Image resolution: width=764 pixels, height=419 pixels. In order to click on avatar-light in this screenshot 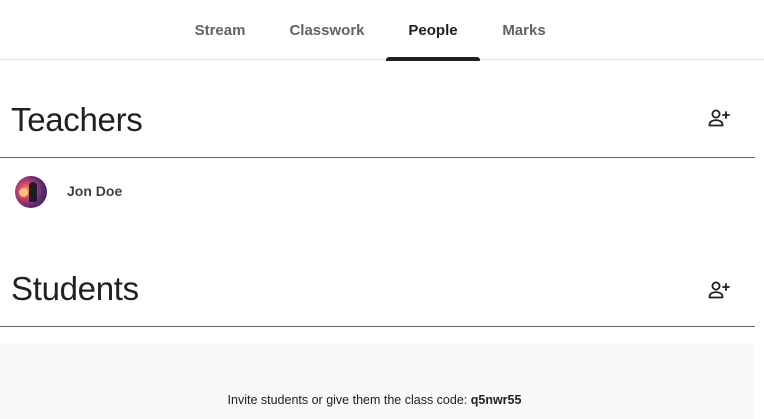, I will do `click(23, 192)`.